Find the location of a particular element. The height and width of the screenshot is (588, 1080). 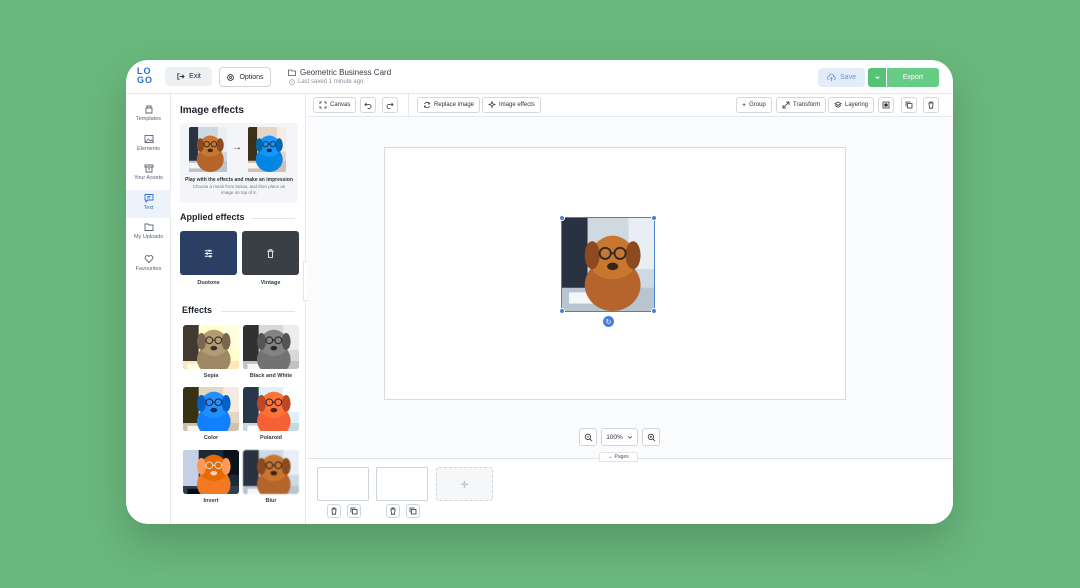

rail-item-text: Text is located at coordinates (148, 204).